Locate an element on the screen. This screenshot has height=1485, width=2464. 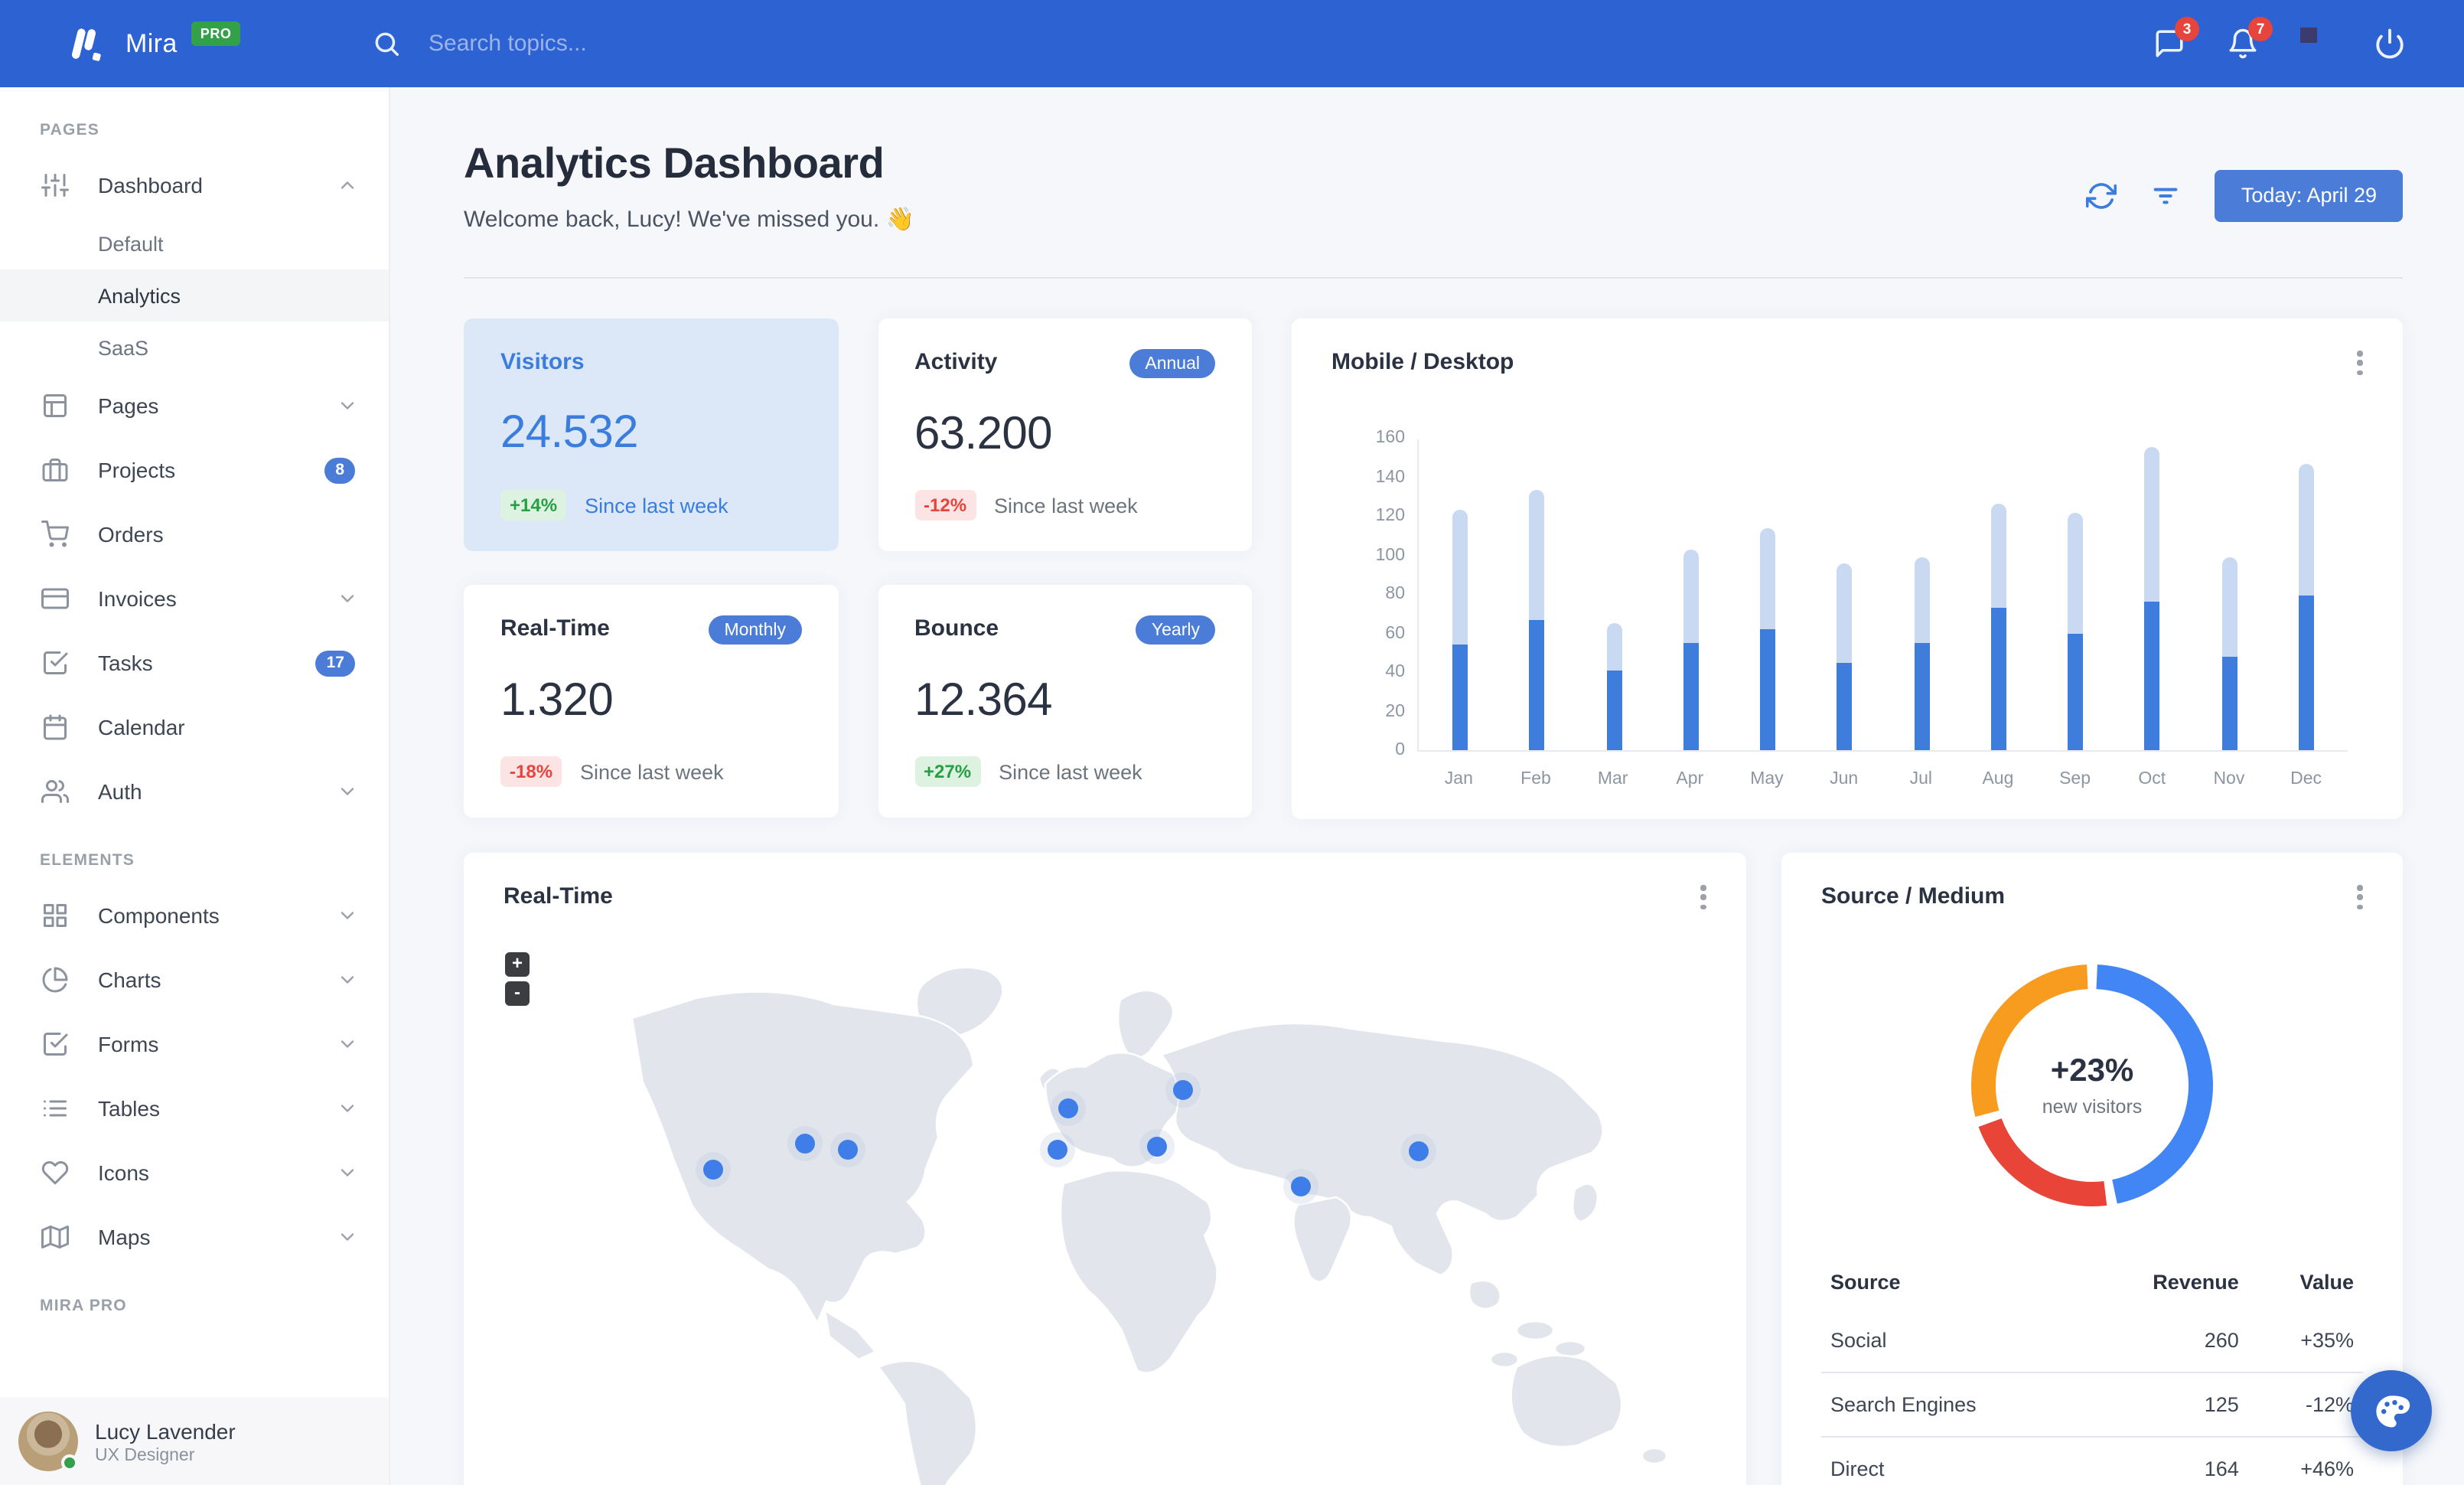
grid-icon is located at coordinates (55, 915).